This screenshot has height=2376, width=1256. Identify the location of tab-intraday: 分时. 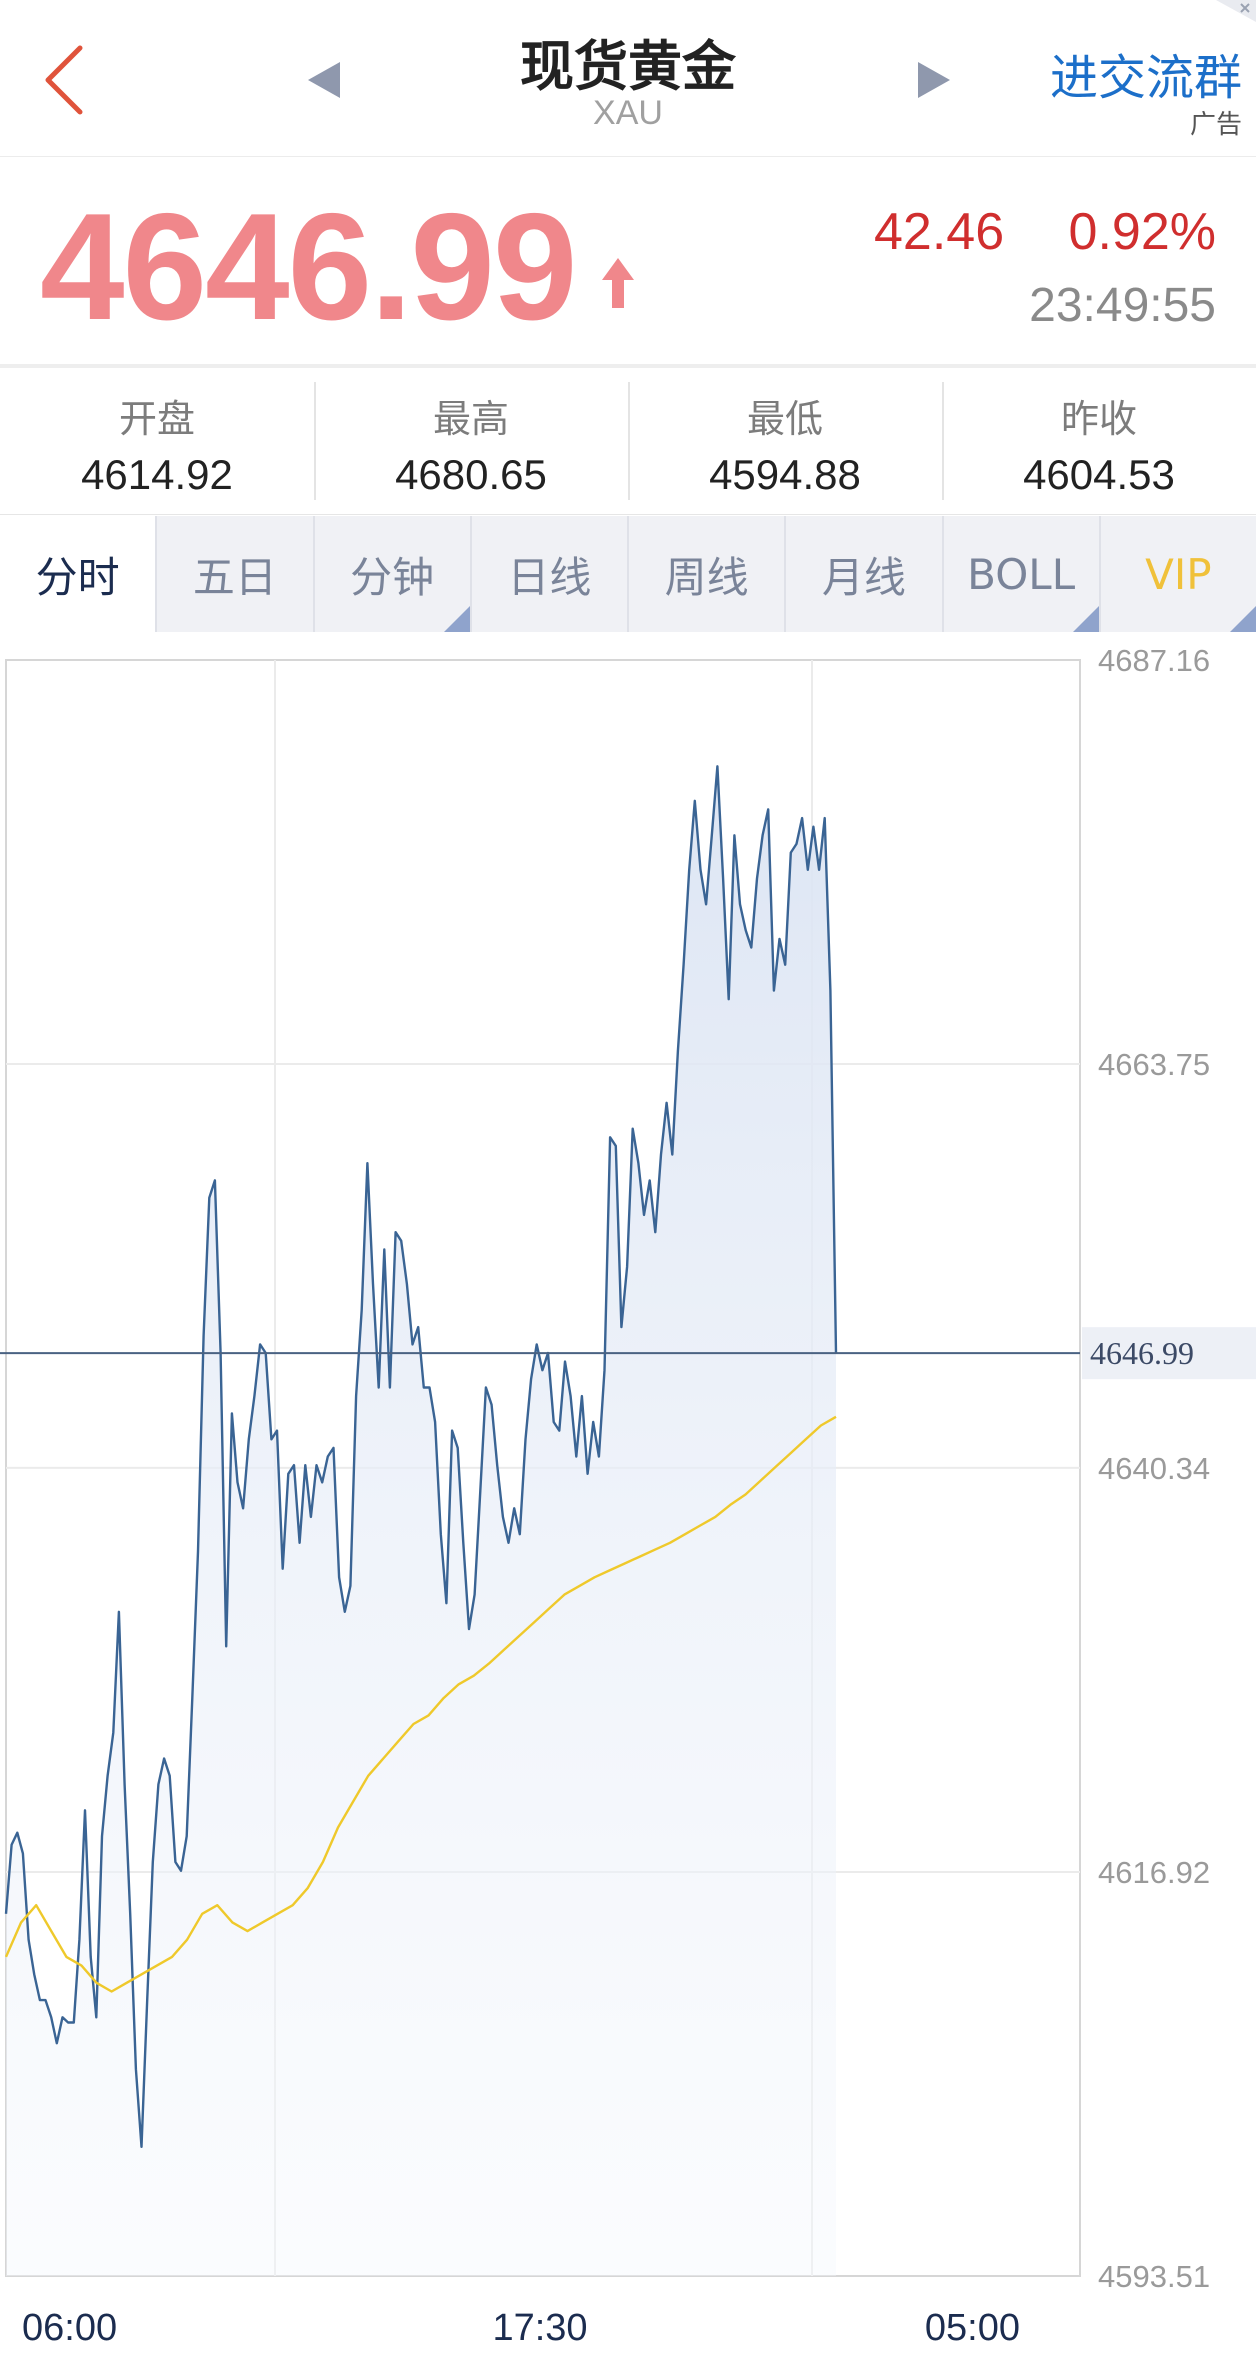
(79, 574).